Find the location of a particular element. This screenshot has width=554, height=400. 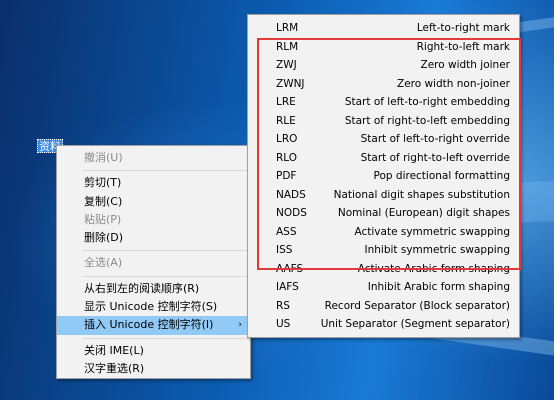

context-menu-item: 从右到左的阅读顺序(R) is located at coordinates (153, 289).